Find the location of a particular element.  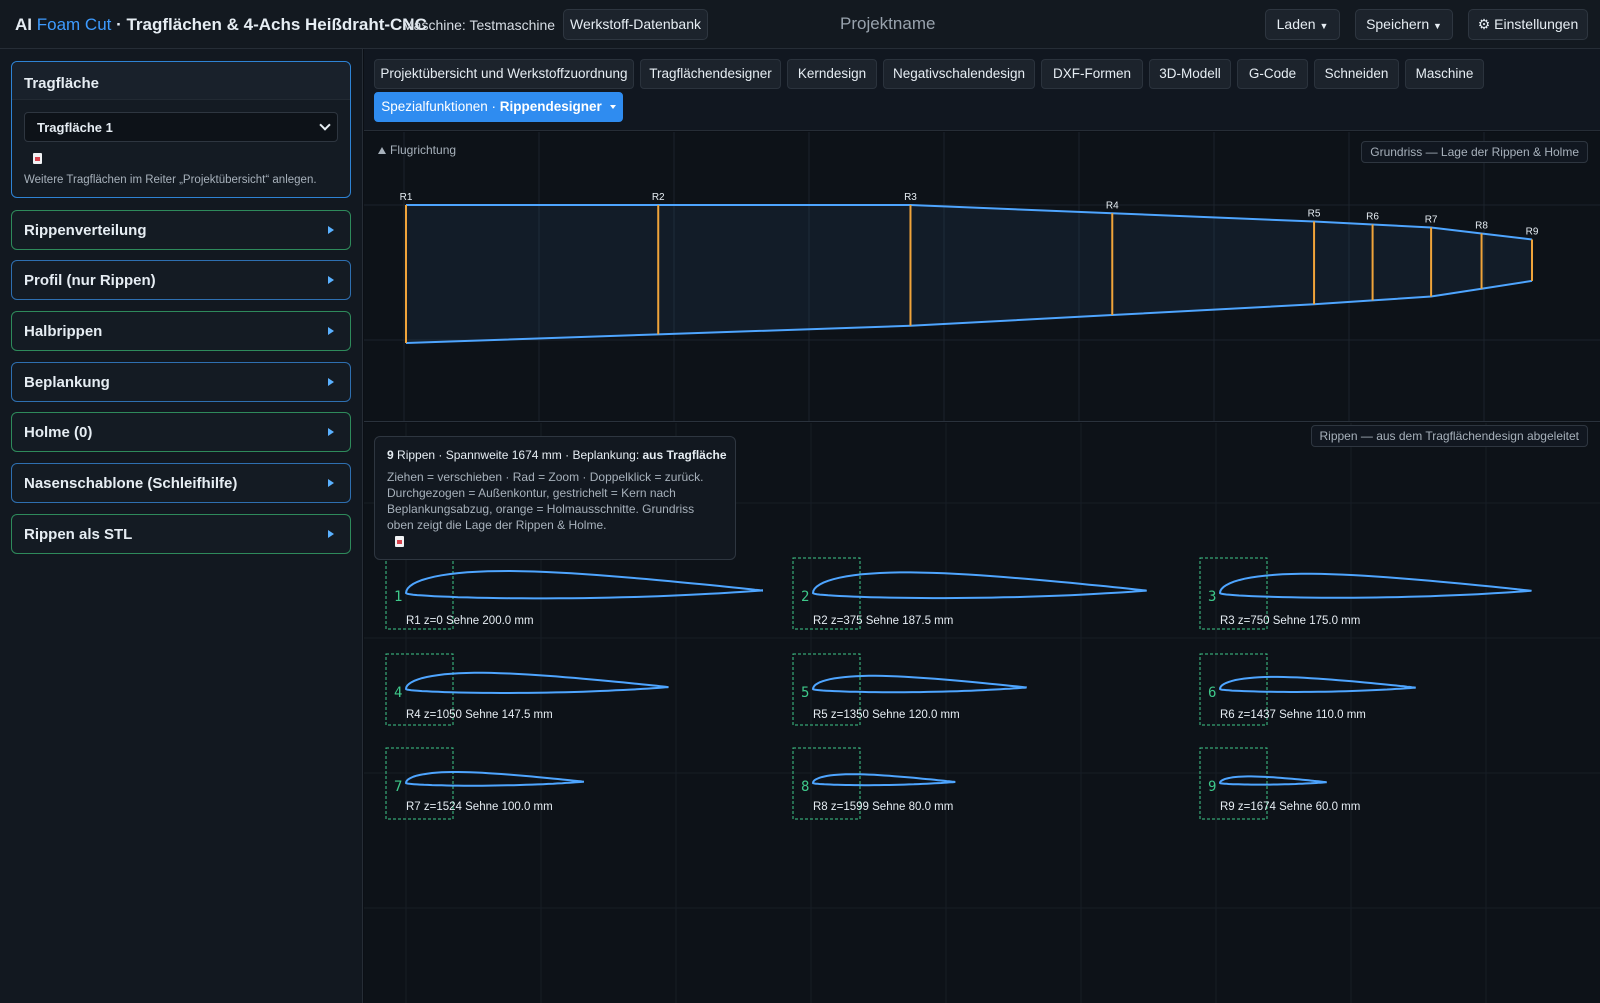

load-label: Laden is located at coordinates (1296, 24).